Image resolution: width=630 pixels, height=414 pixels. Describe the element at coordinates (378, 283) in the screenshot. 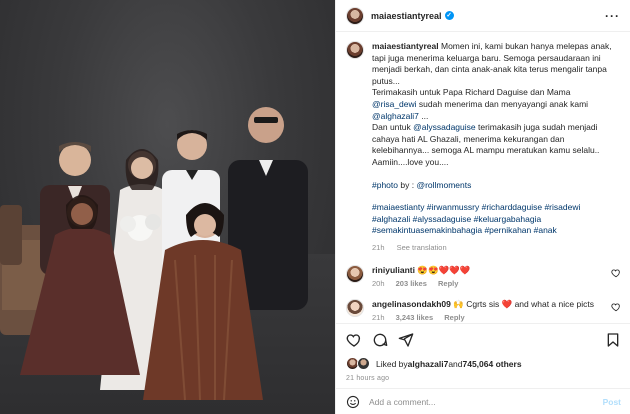

I see `comment-time: 20h` at that location.